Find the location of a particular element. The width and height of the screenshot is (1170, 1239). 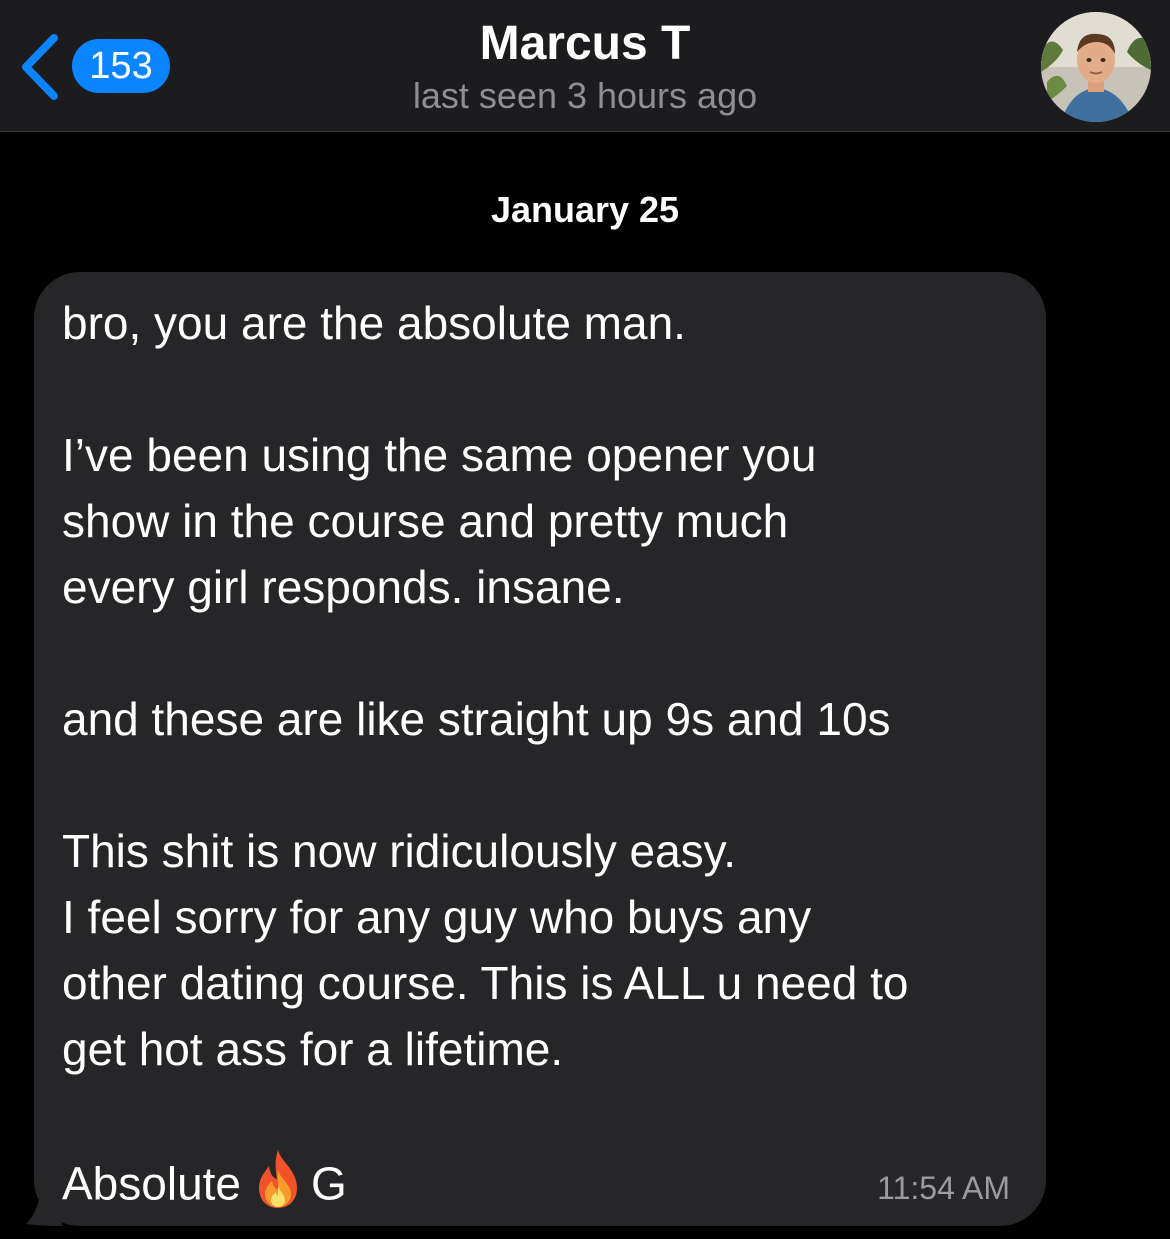

avatar is located at coordinates (1096, 67).